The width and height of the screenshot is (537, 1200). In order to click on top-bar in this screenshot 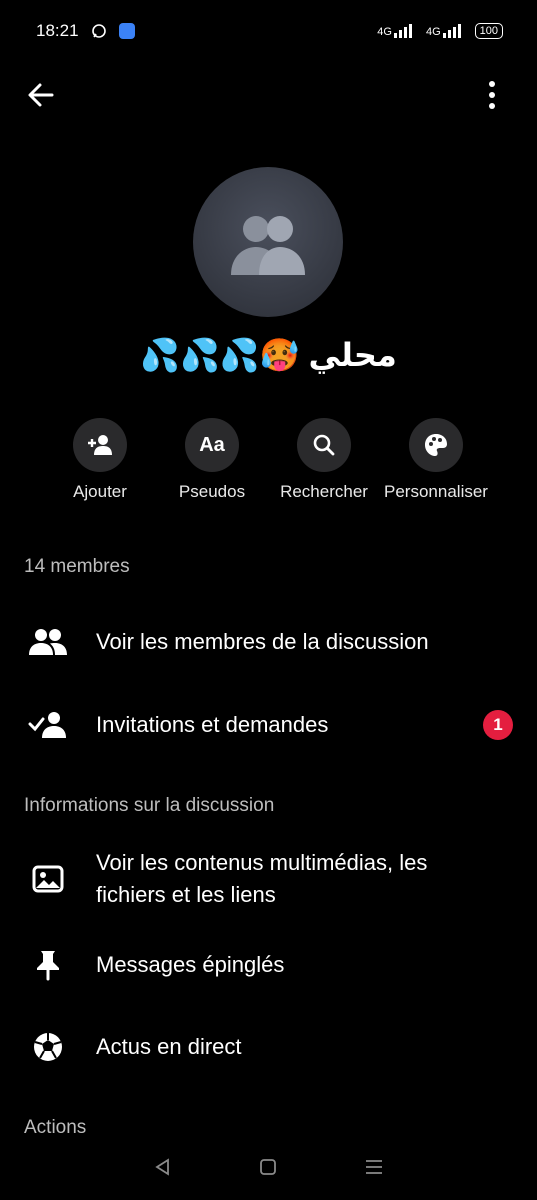, I will do `click(268, 95)`.